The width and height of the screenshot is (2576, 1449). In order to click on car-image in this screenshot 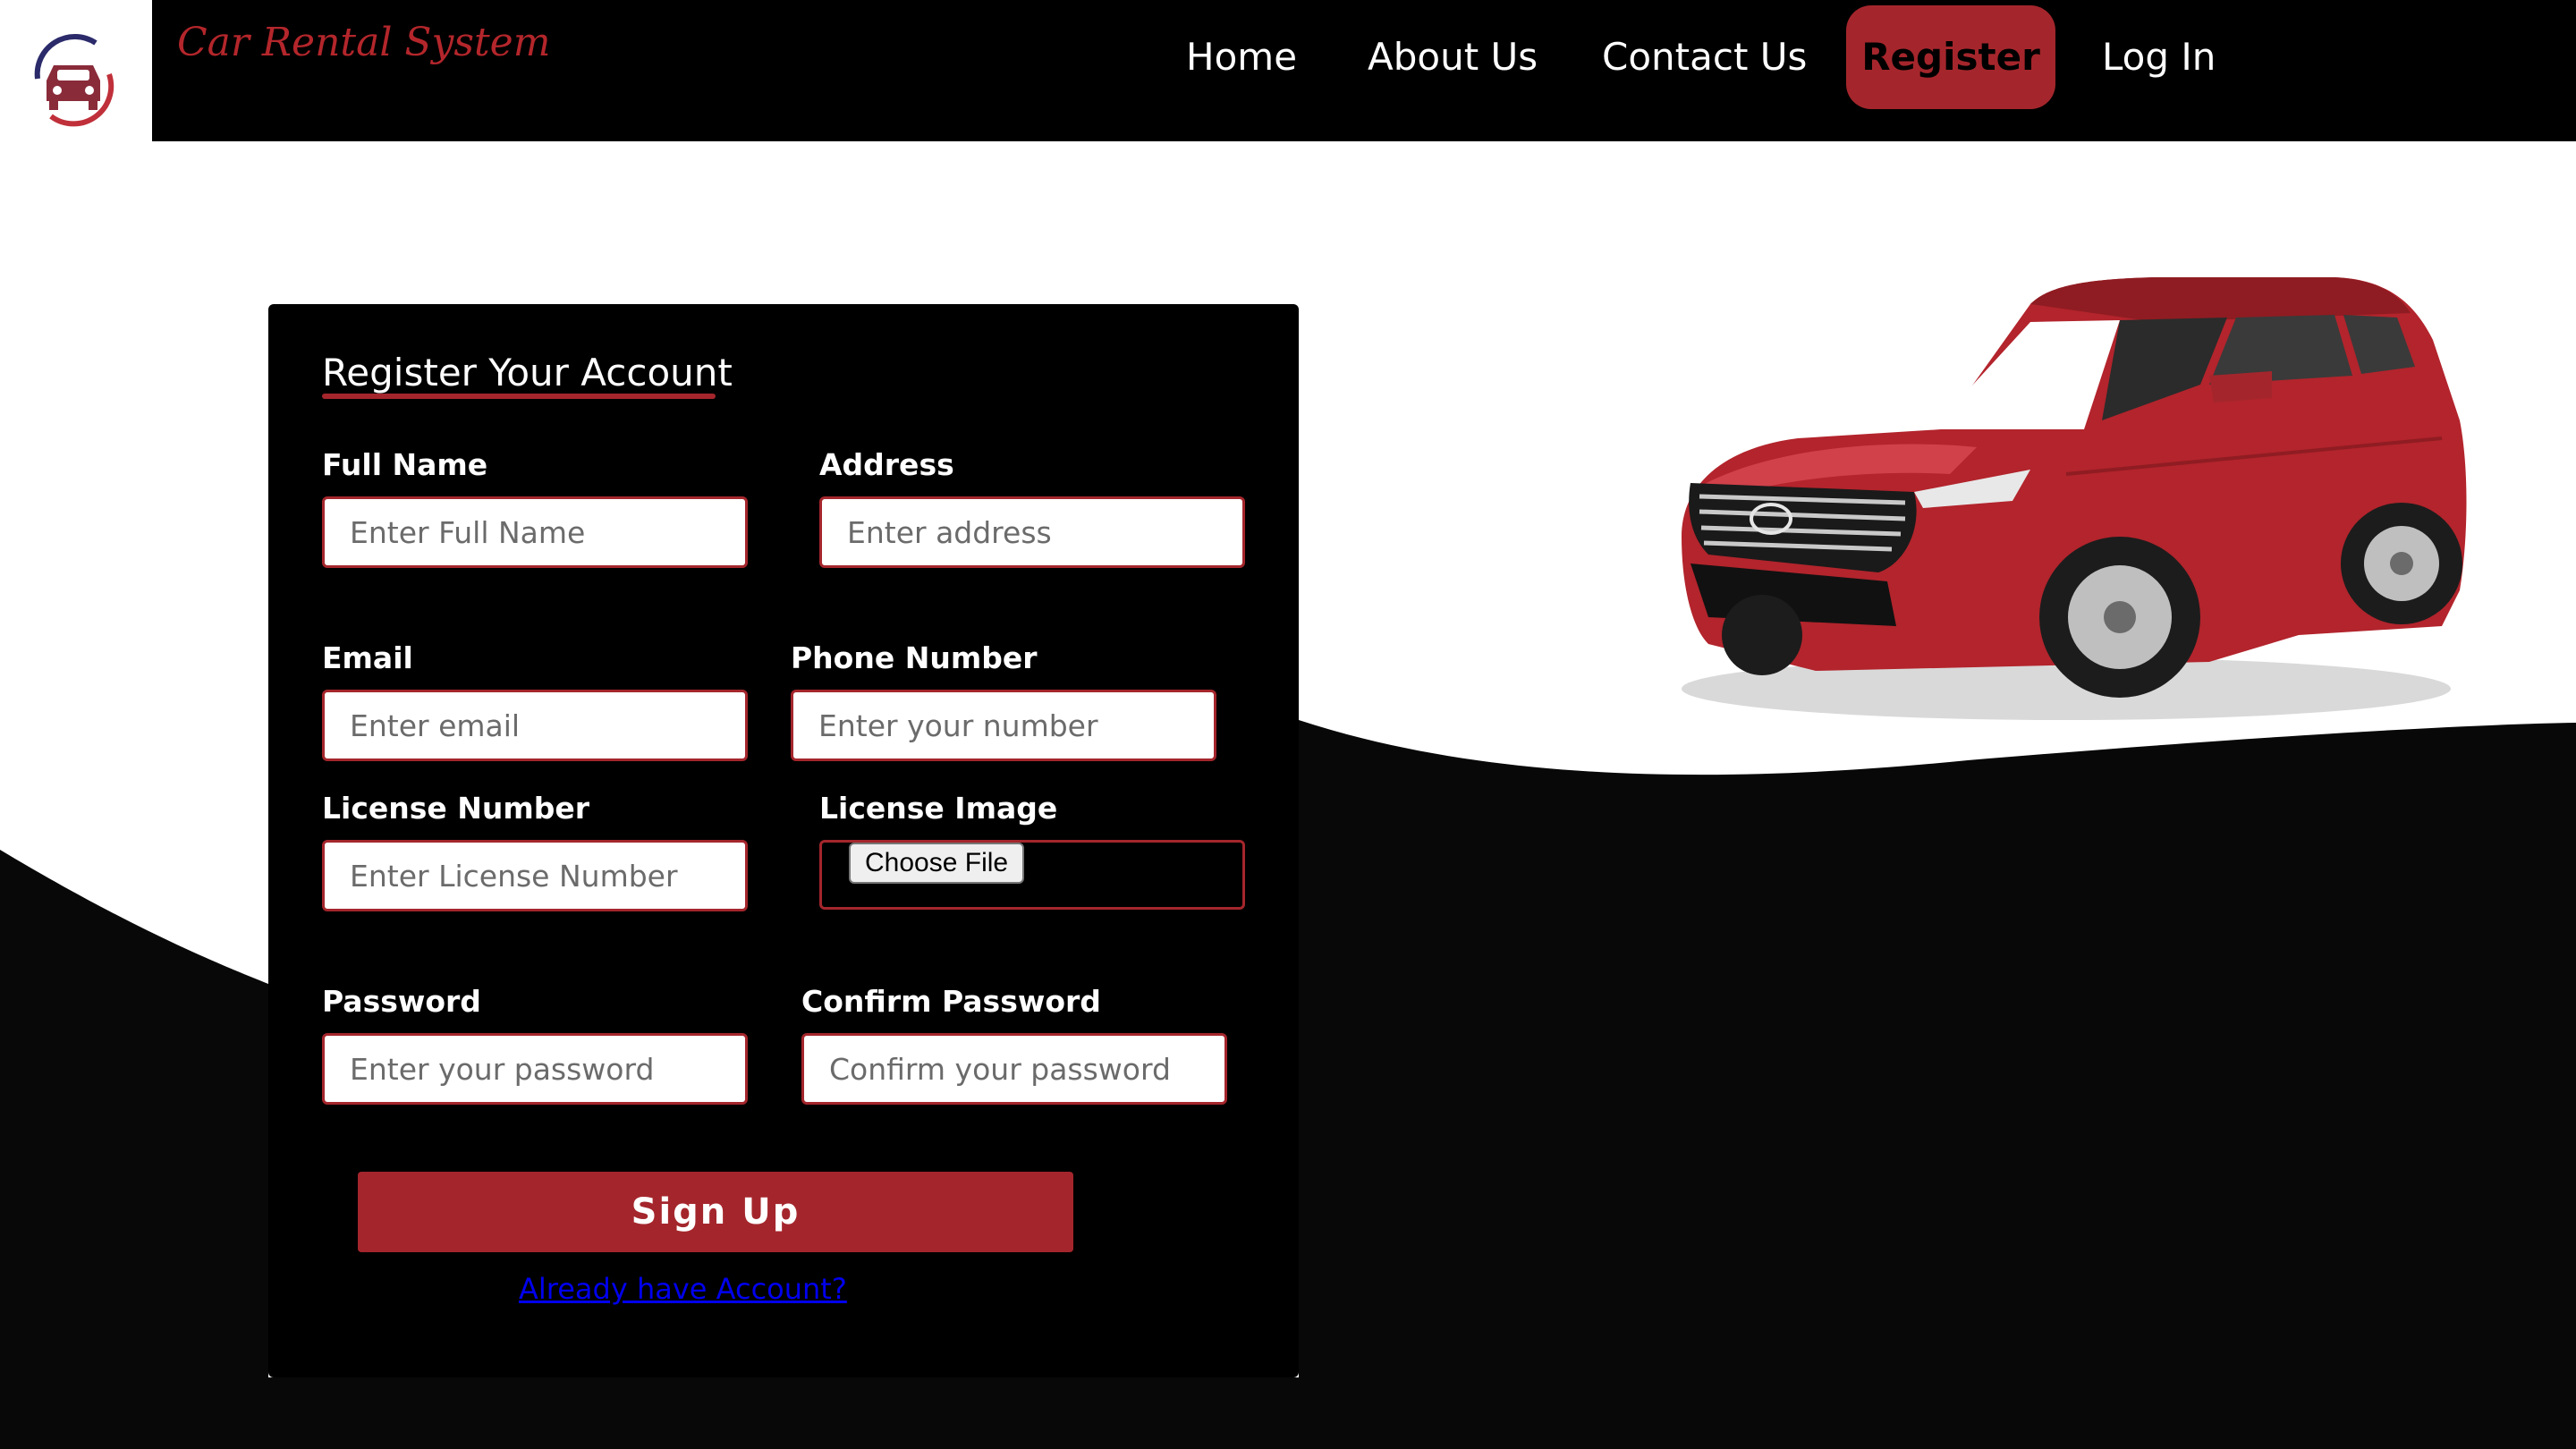, I will do `click(2074, 498)`.